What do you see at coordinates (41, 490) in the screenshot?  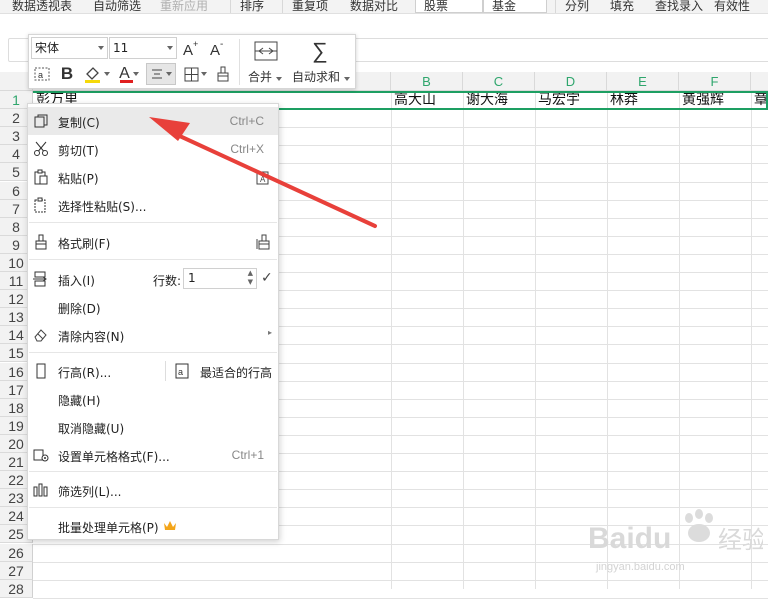 I see `filter-columns-icon` at bounding box center [41, 490].